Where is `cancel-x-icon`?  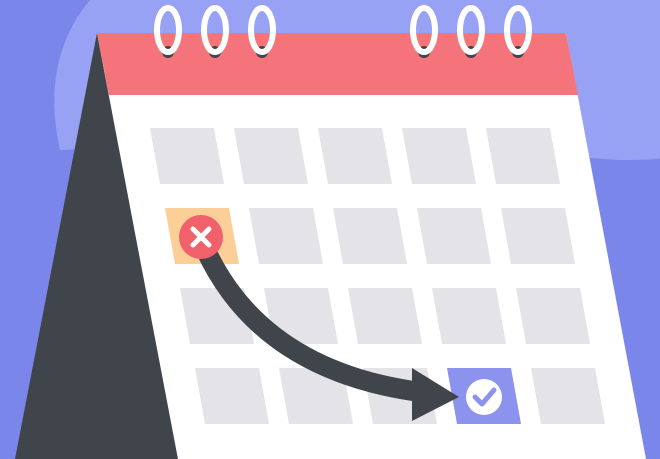
cancel-x-icon is located at coordinates (201, 237).